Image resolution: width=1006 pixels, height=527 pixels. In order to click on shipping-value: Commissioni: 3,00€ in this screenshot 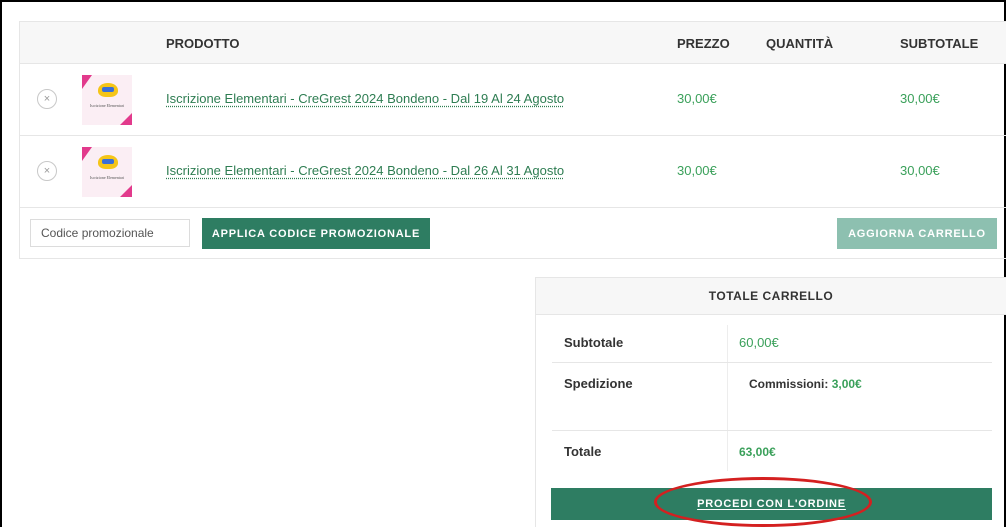, I will do `click(805, 384)`.